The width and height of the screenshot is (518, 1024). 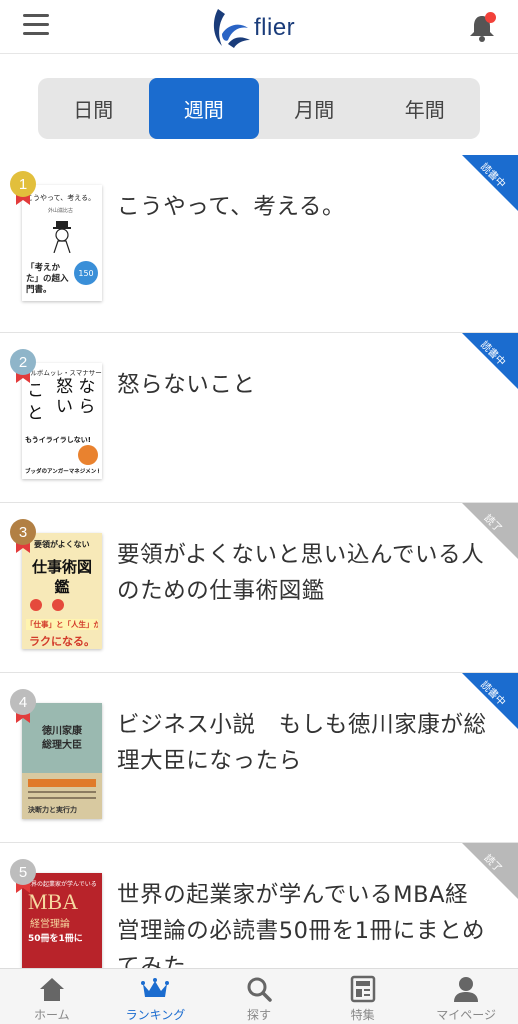 What do you see at coordinates (62, 641) in the screenshot?
I see `cover-bottom-text: ラクになる。` at bounding box center [62, 641].